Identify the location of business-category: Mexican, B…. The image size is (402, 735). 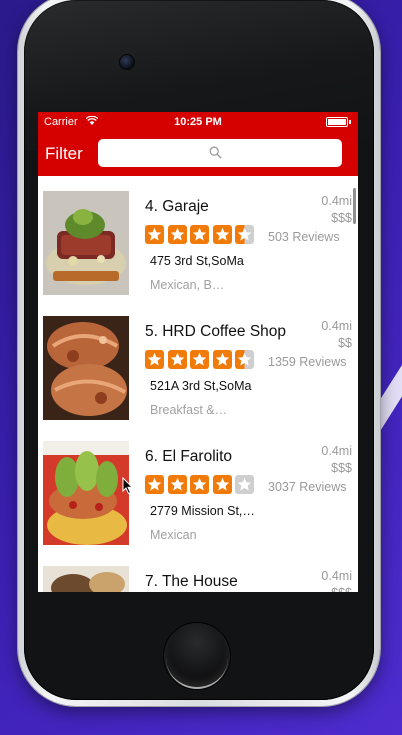
(187, 285).